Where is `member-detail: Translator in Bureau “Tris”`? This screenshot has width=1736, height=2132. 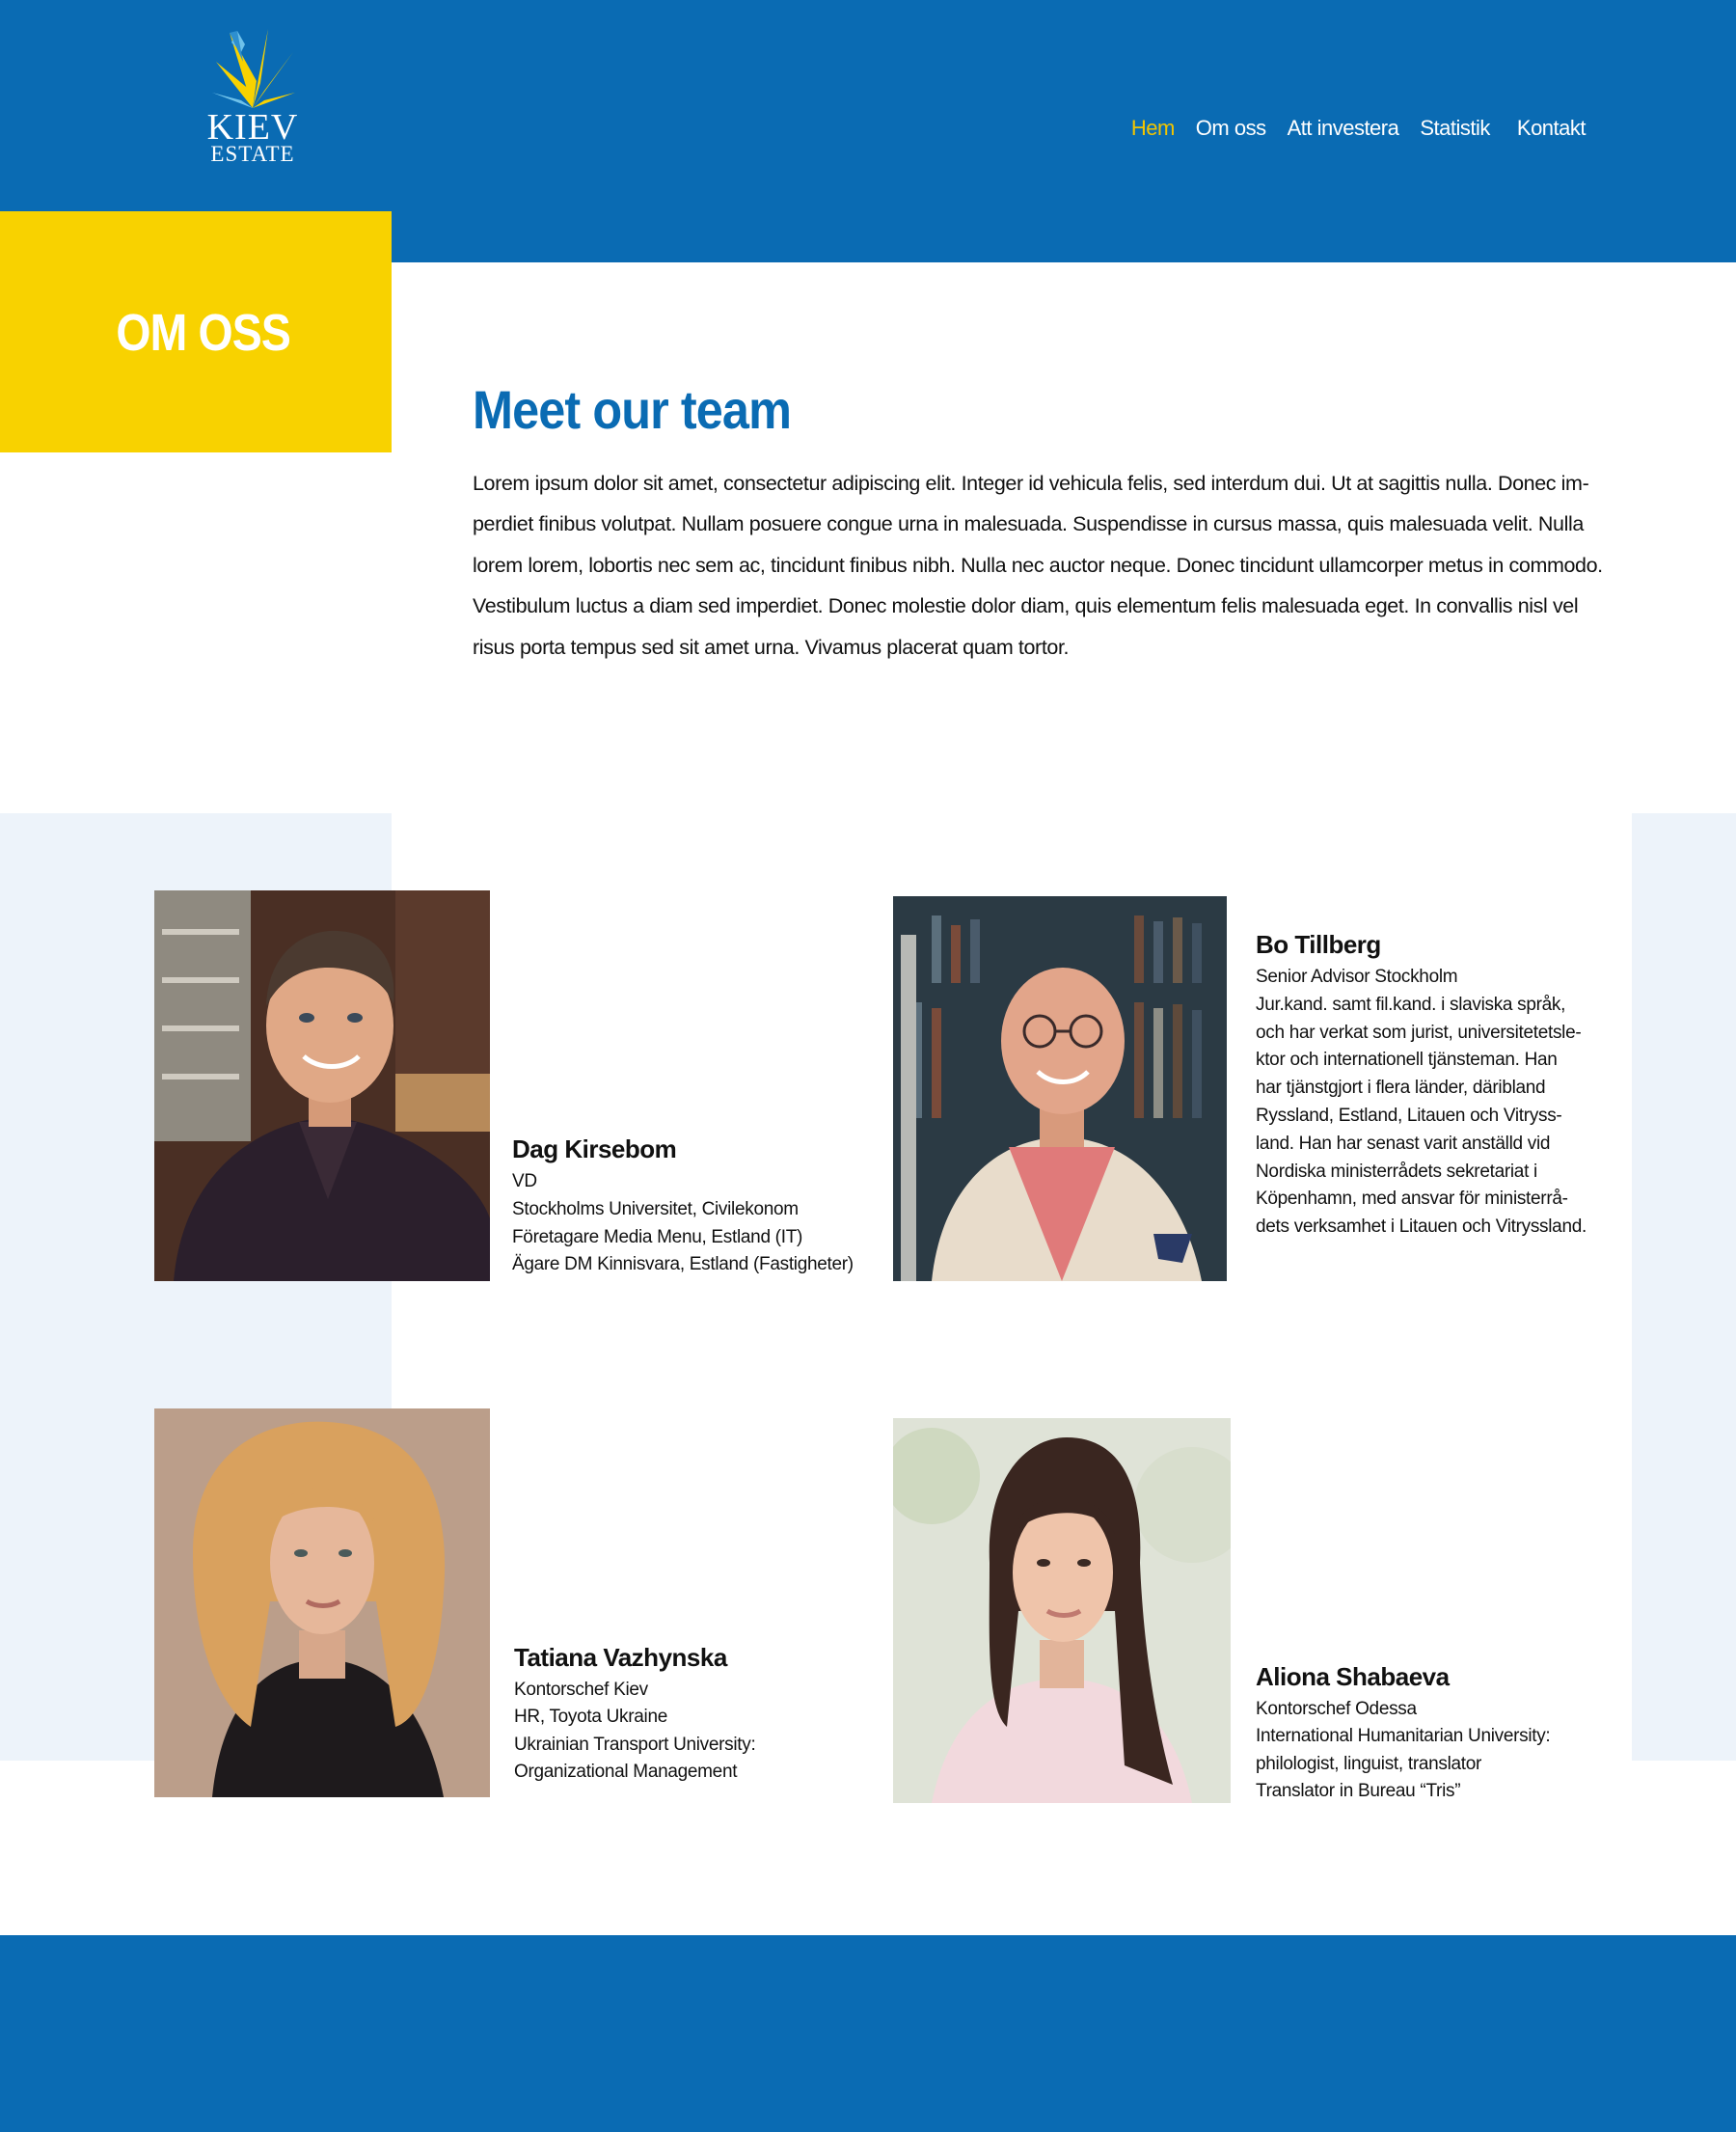 member-detail: Translator in Bureau “Tris” is located at coordinates (1358, 1791).